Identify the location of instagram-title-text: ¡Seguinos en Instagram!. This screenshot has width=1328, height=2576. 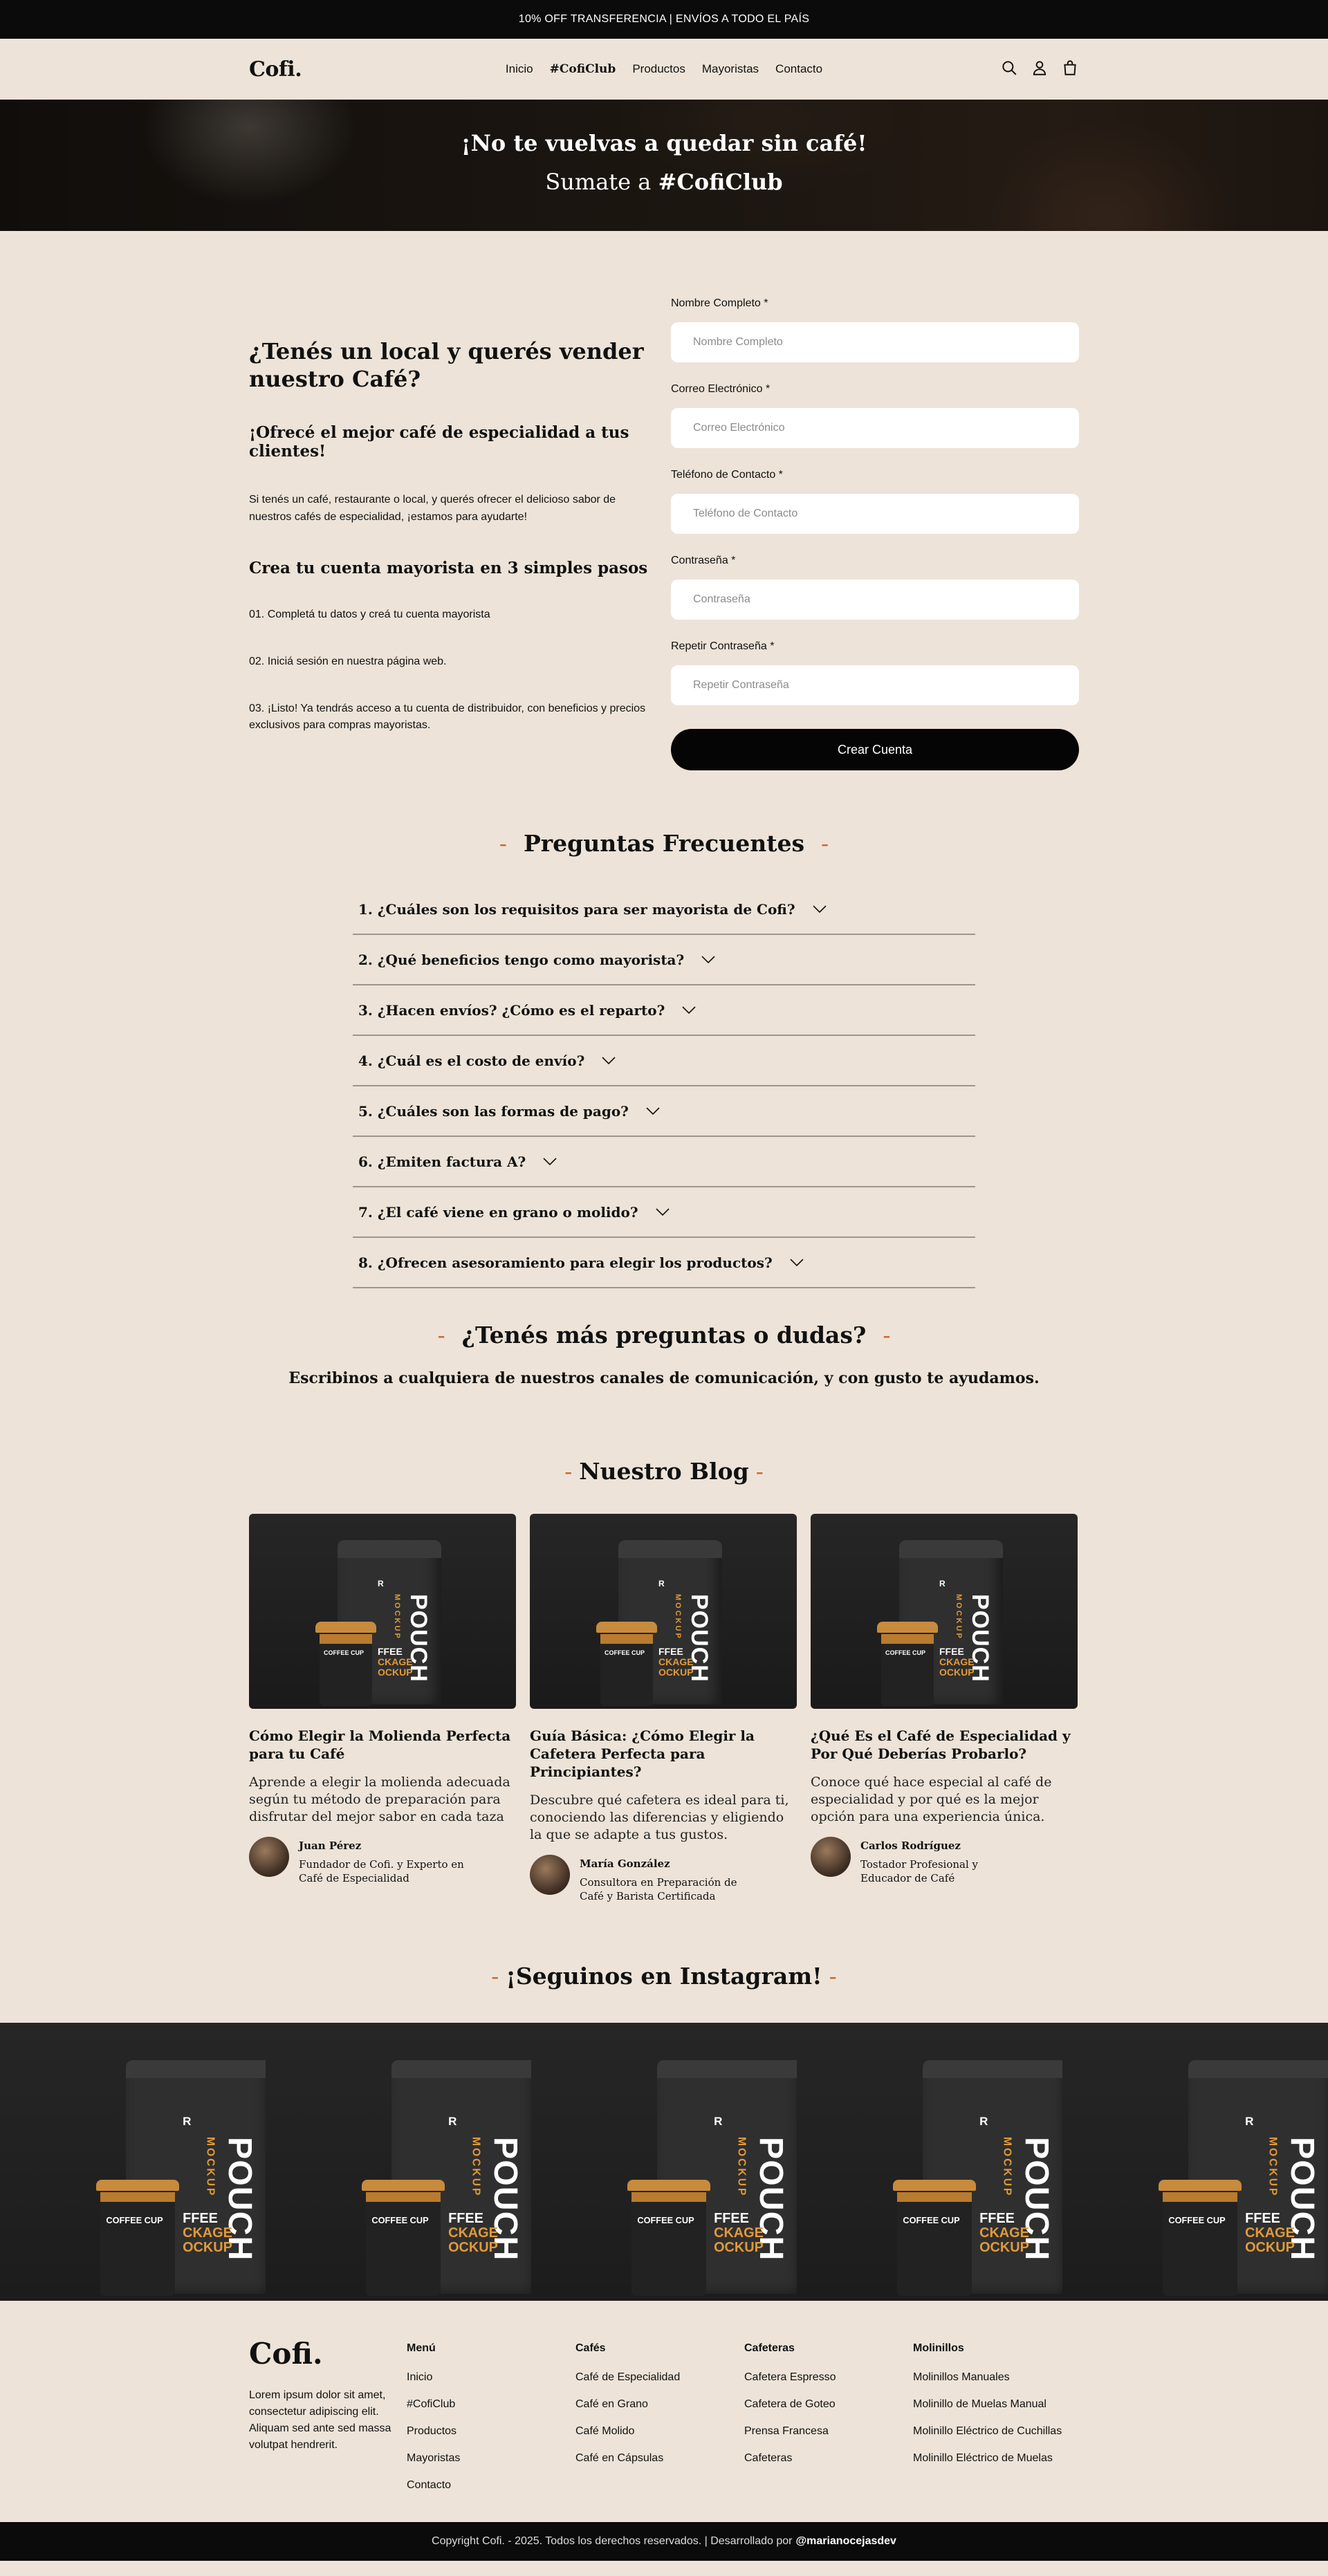
(664, 1977).